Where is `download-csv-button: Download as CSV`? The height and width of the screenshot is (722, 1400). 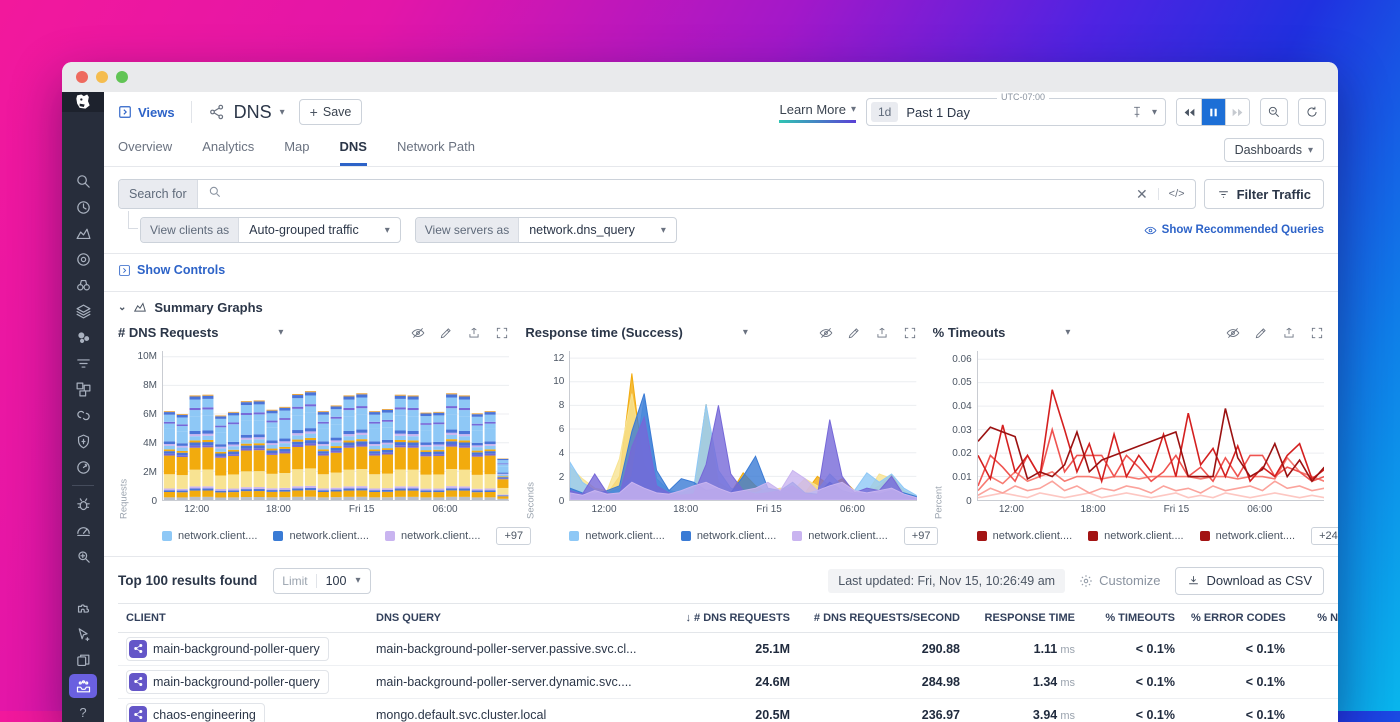 download-csv-button: Download as CSV is located at coordinates (1250, 581).